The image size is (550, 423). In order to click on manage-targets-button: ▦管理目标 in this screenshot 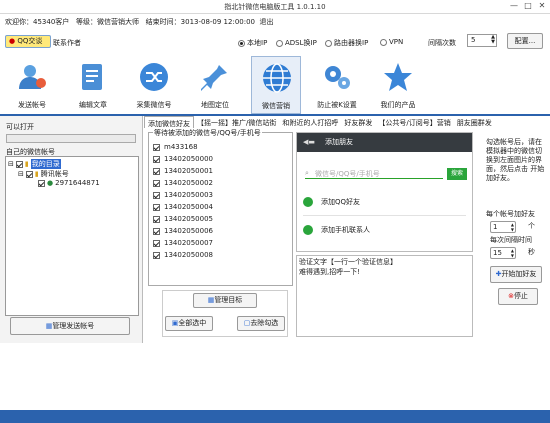, I will do `click(225, 300)`.